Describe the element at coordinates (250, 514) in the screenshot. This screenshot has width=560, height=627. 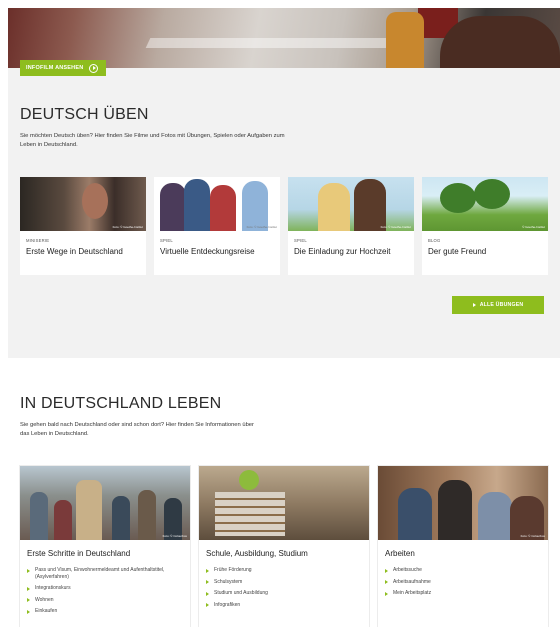
I see `book-stack` at that location.